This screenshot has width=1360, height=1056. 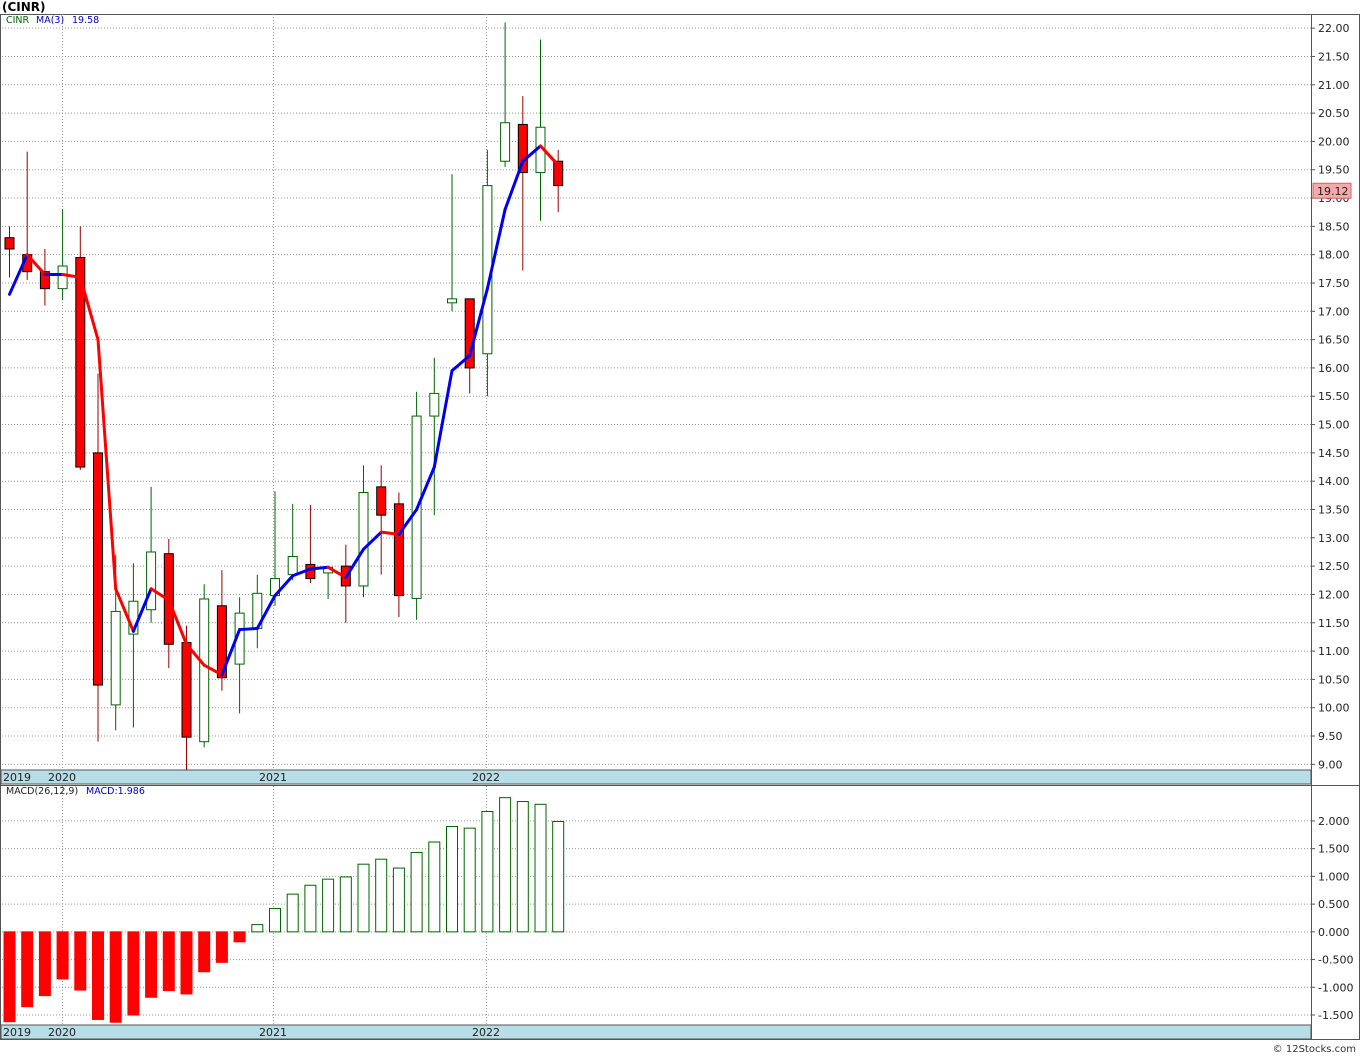 I want to click on macd-tick-label: 1.500, so click(x=1334, y=849).